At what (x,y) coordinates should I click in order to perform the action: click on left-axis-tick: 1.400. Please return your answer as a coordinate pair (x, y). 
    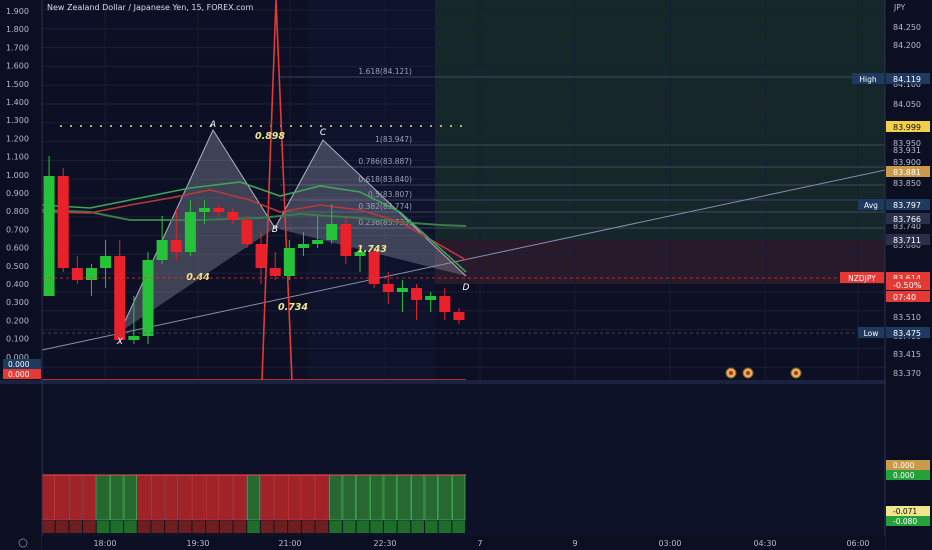
    Looking at the image, I should click on (17, 102).